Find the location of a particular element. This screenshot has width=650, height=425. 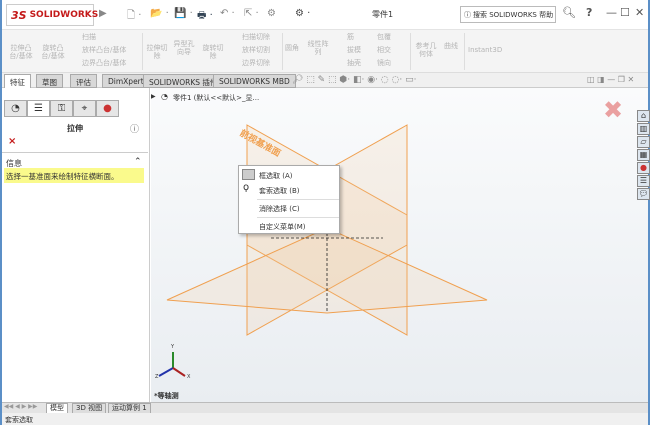

home-icon: ⌂ is located at coordinates (643, 116).